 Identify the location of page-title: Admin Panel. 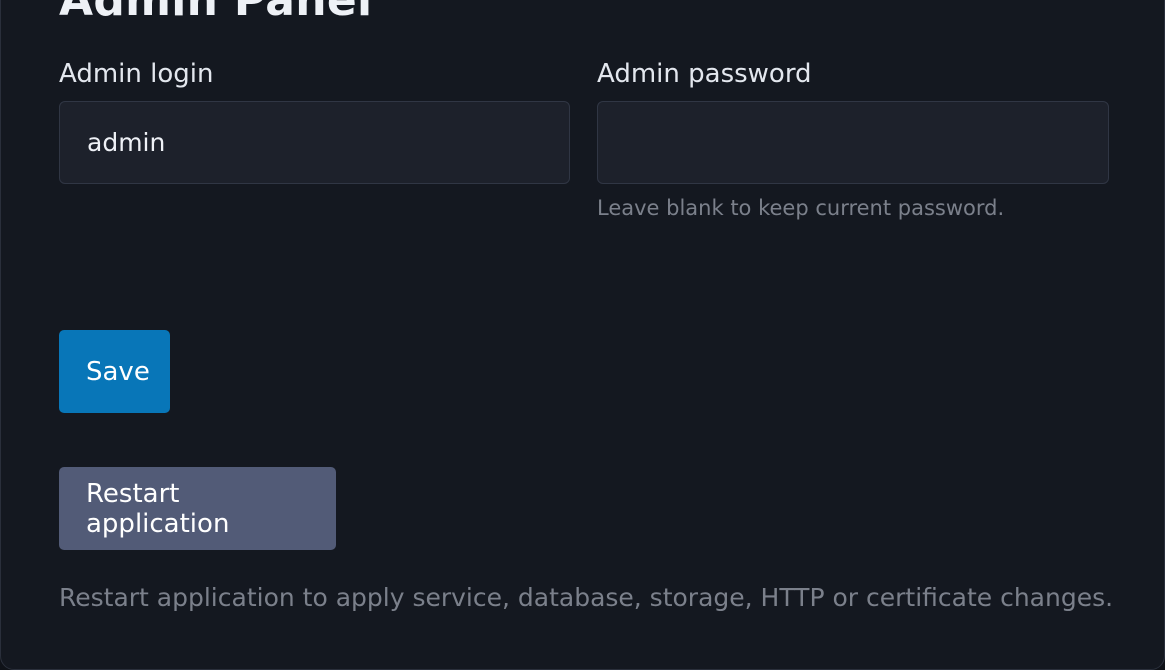
(216, 13).